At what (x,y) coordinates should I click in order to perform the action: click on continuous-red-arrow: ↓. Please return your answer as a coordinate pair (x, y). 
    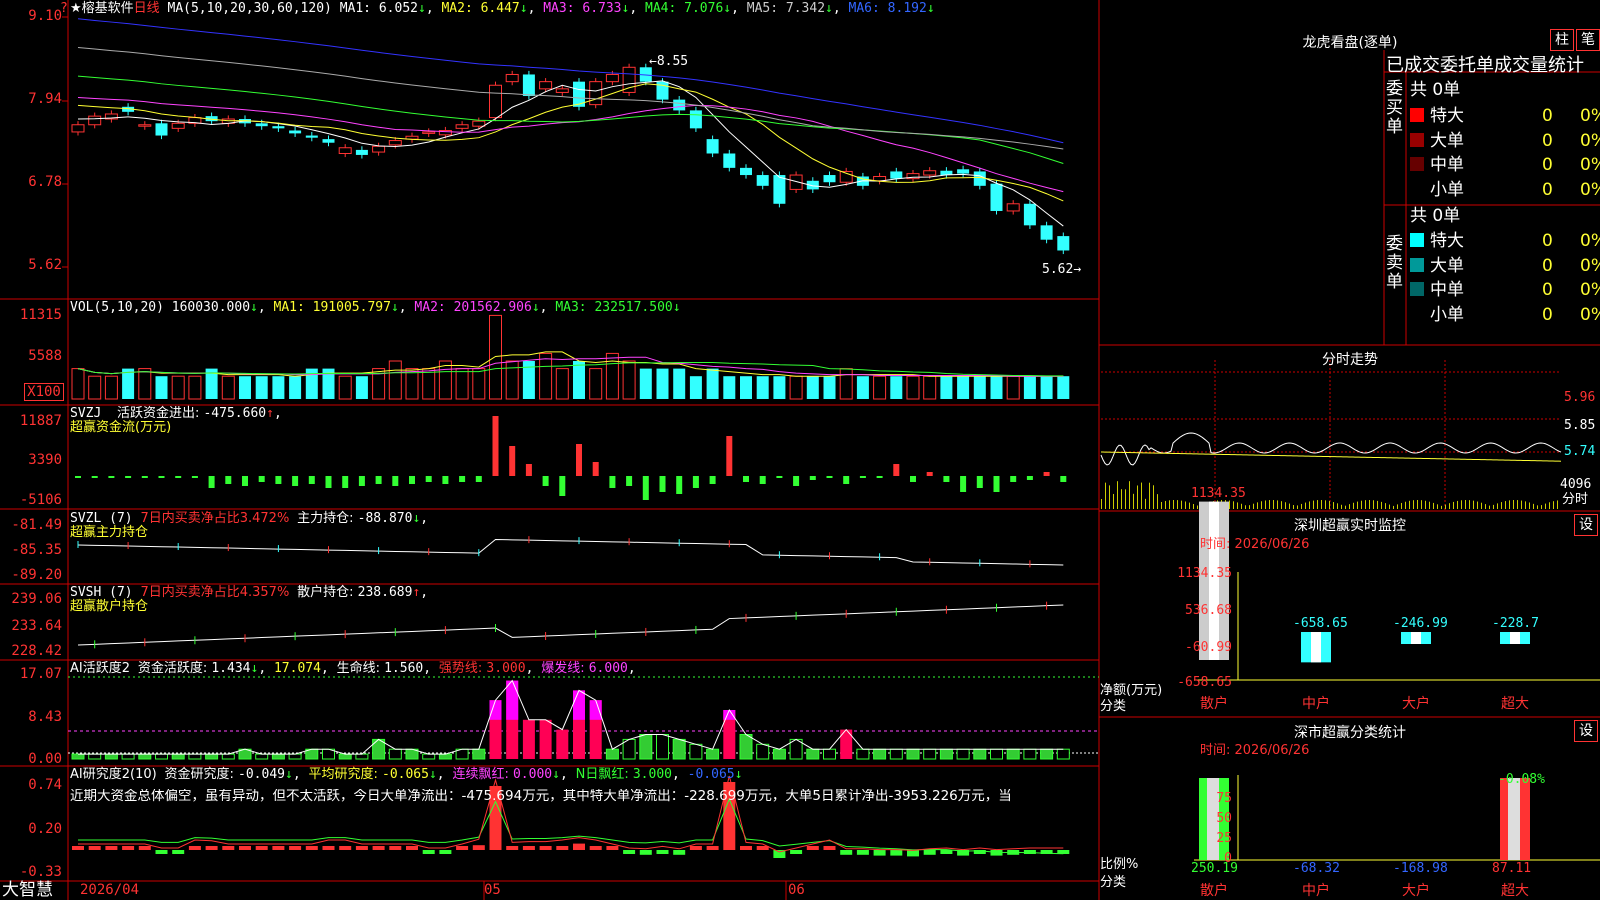
    Looking at the image, I should click on (556, 774).